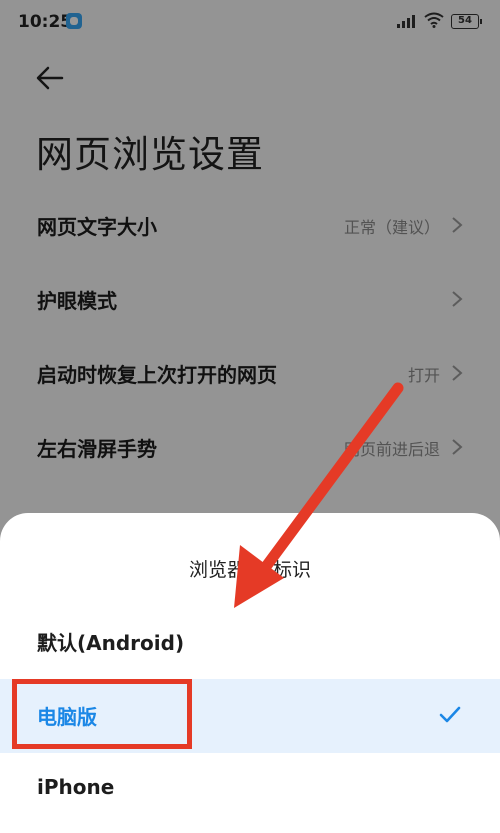 Image resolution: width=500 pixels, height=833 pixels. What do you see at coordinates (250, 642) in the screenshot?
I see `option-default-android: 默认(Android)` at bounding box center [250, 642].